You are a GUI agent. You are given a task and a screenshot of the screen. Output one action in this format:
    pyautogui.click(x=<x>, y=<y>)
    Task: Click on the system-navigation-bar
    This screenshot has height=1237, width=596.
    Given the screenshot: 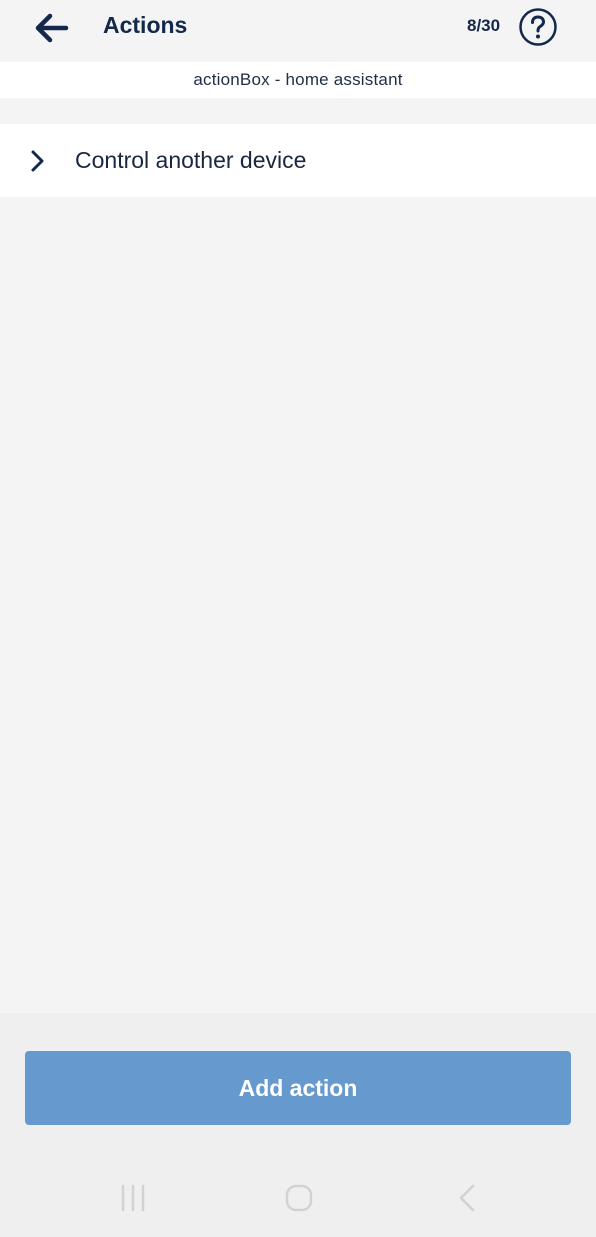 What is the action you would take?
    pyautogui.click(x=298, y=1198)
    